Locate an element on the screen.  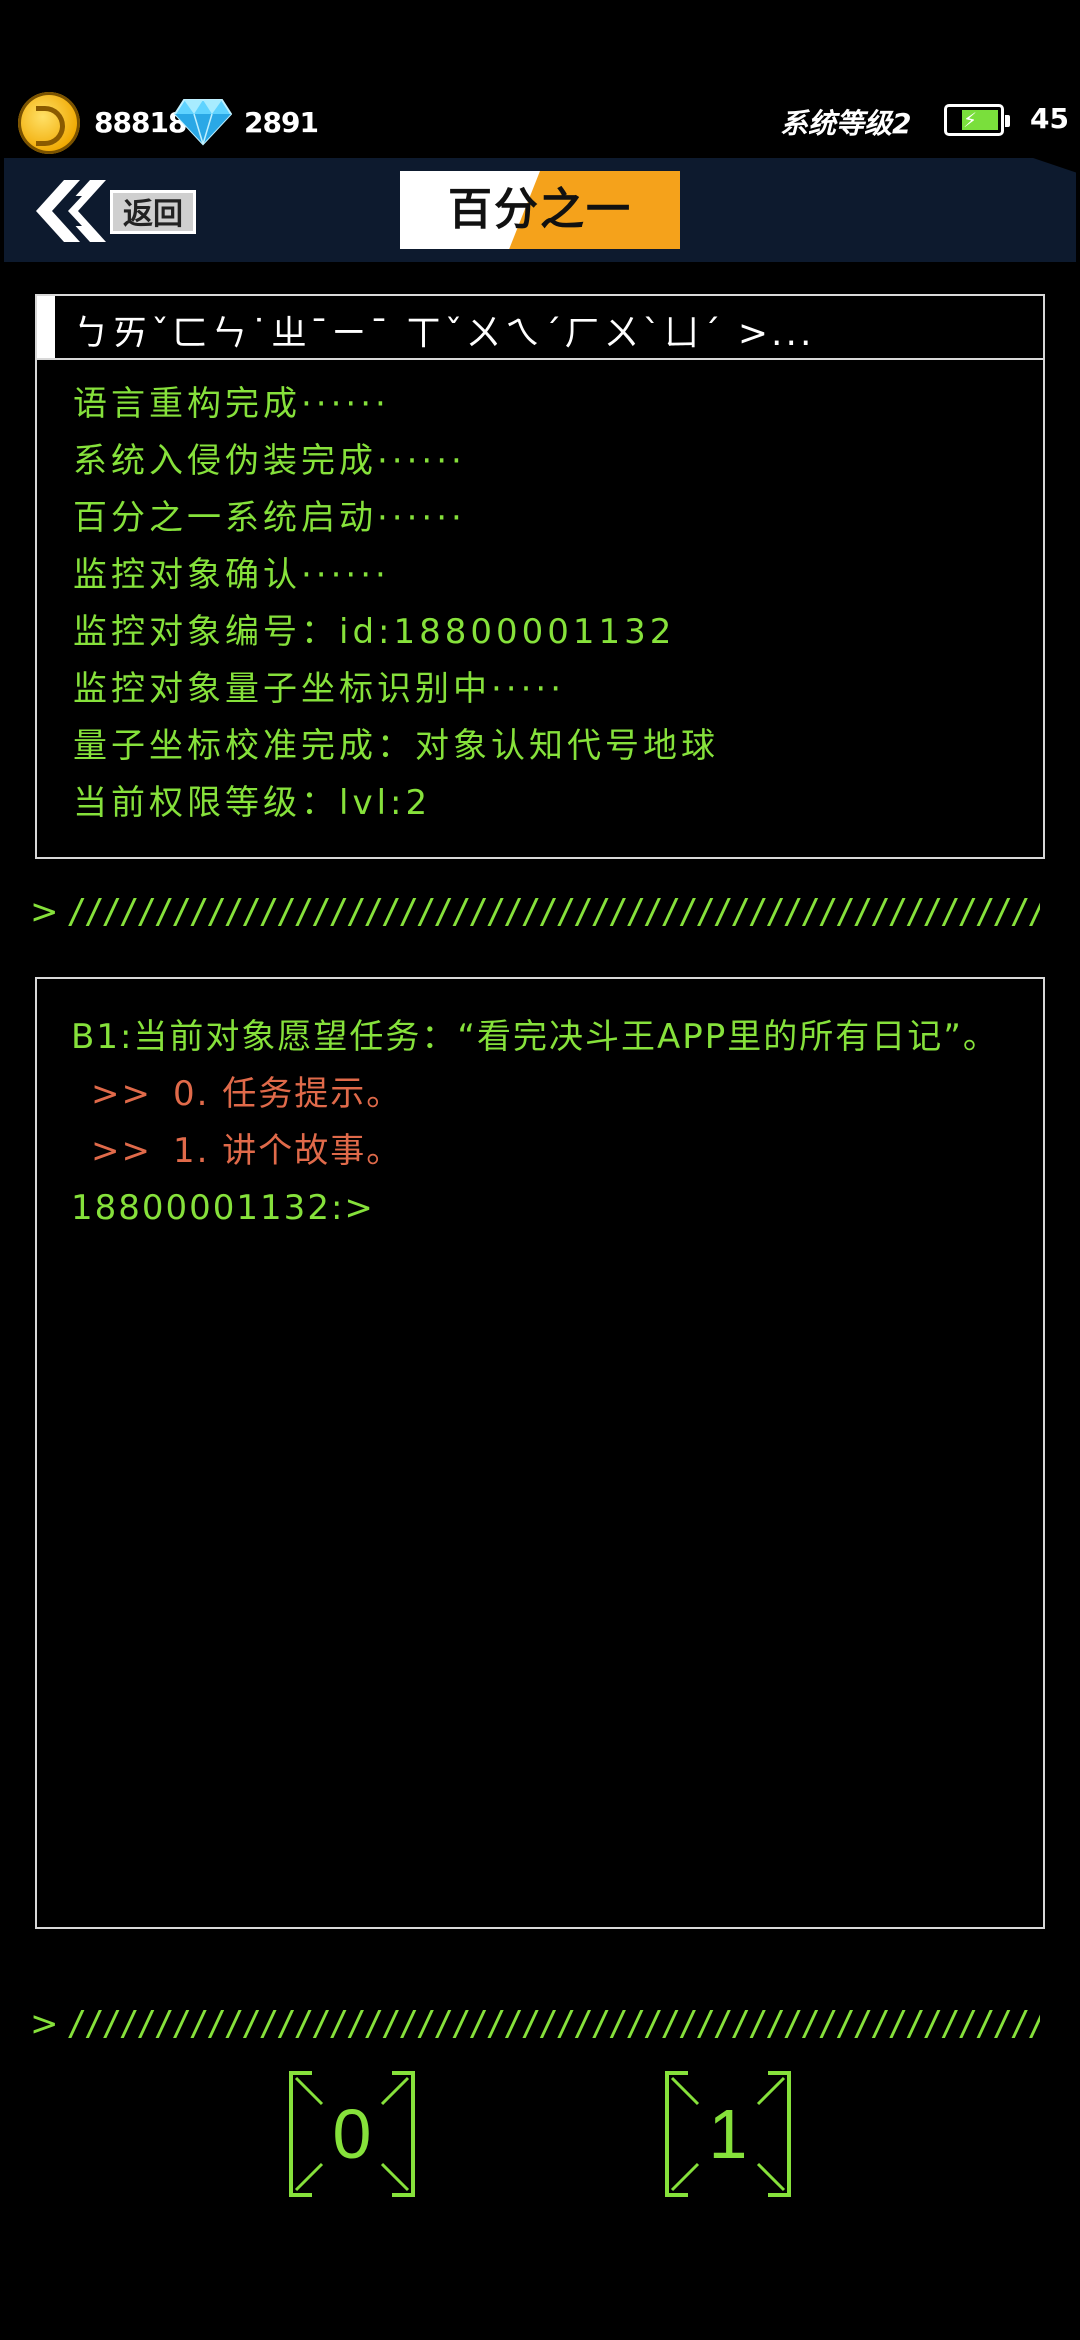
back-label: 返回 is located at coordinates (153, 212).